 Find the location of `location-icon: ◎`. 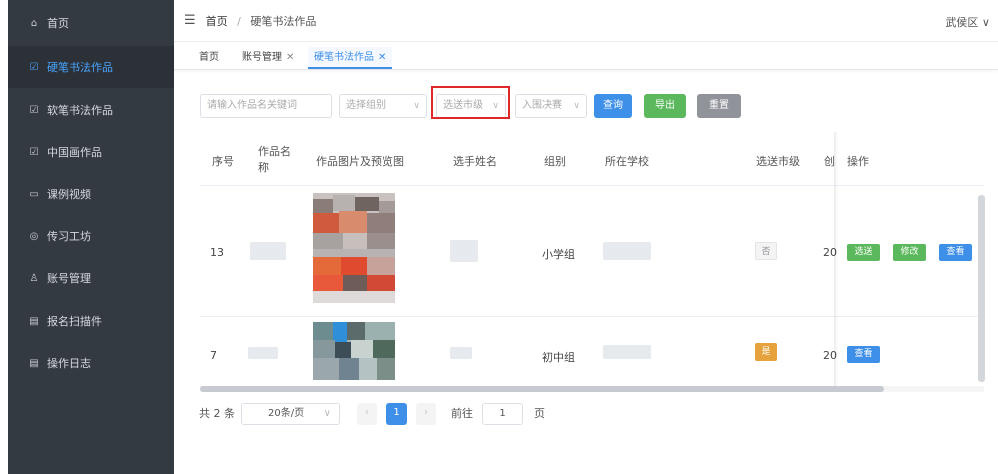

location-icon: ◎ is located at coordinates (34, 236).